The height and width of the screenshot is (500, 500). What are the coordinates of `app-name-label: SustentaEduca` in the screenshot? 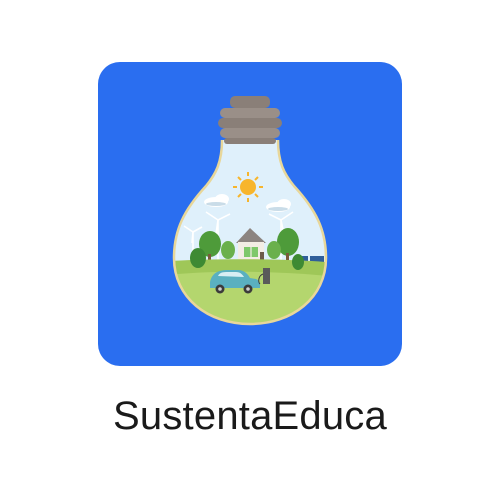 It's located at (250, 416).